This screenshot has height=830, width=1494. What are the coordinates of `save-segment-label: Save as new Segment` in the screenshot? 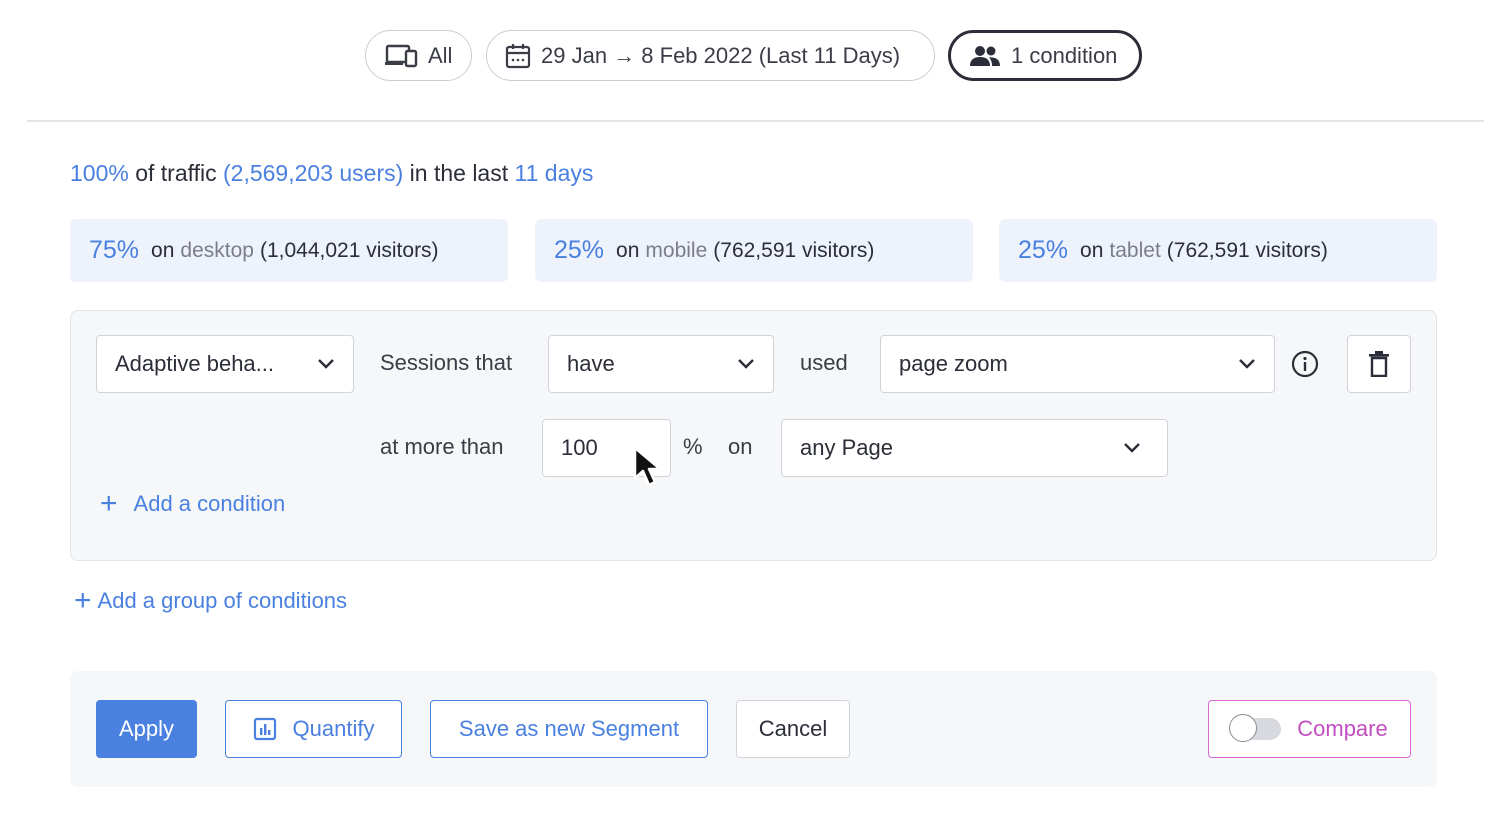 It's located at (569, 728).